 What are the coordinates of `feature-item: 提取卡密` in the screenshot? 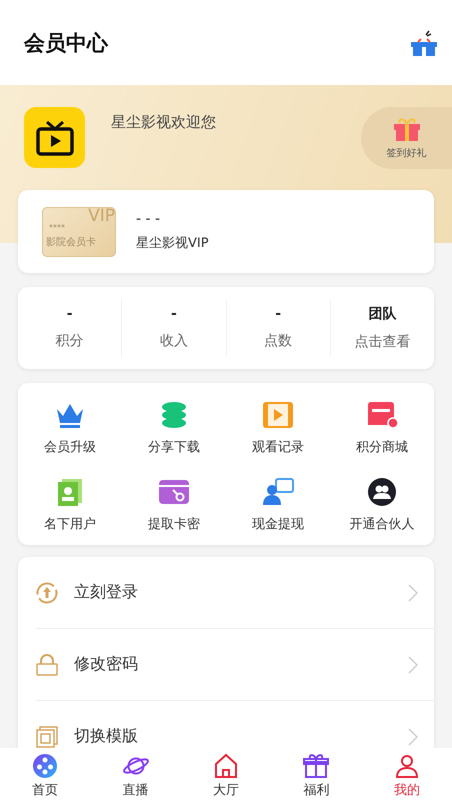 It's located at (174, 505).